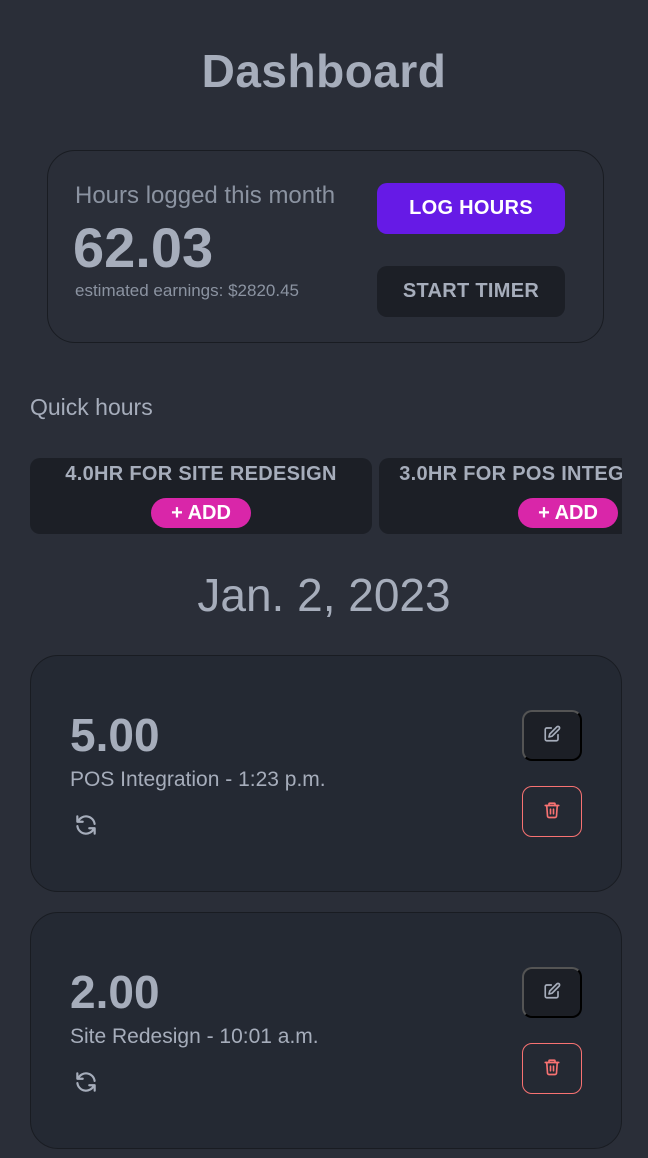 The height and width of the screenshot is (1158, 648). I want to click on entry-hours: 5.00, so click(115, 735).